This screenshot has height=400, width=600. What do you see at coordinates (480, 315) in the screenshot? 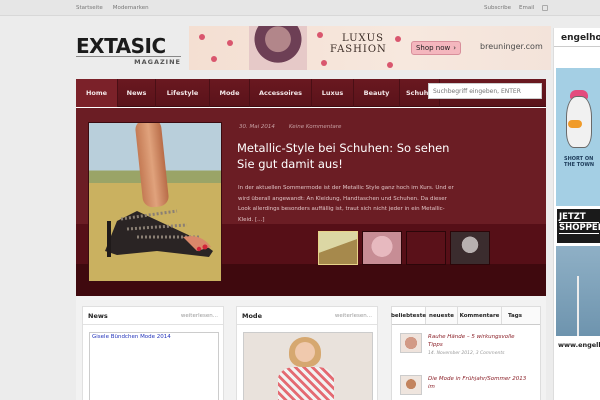
I see `tab-comments: Kommentare` at bounding box center [480, 315].